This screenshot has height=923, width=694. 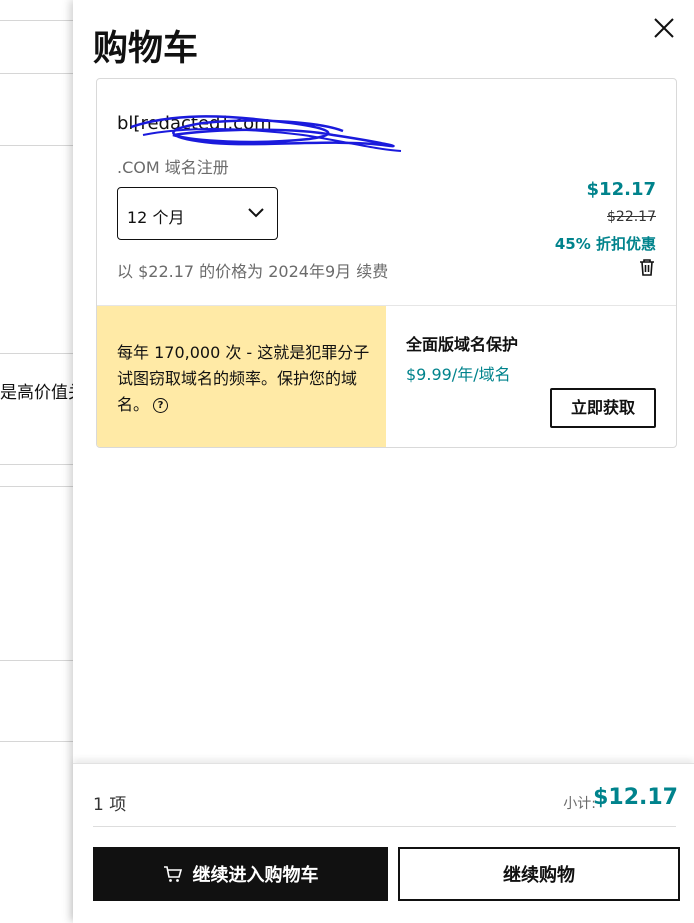 What do you see at coordinates (241, 376) in the screenshot?
I see `promo-banner: 每年 170,000 次 - 这就是犯罪分子试图窃取域名的频率。保护您的域名。?` at bounding box center [241, 376].